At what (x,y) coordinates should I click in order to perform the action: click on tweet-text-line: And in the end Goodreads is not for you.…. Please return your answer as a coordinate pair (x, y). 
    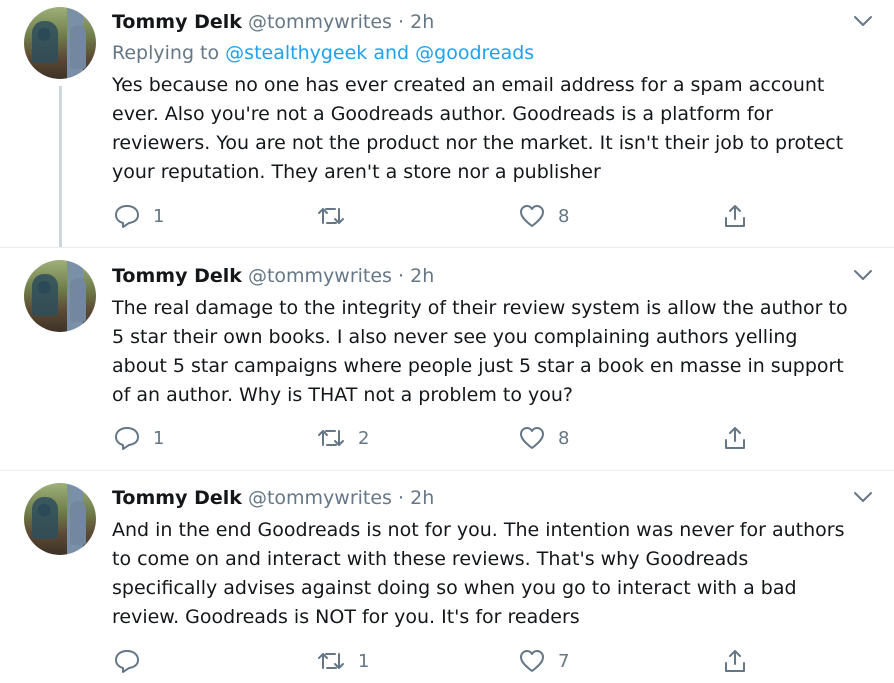
    Looking at the image, I should click on (478, 530).